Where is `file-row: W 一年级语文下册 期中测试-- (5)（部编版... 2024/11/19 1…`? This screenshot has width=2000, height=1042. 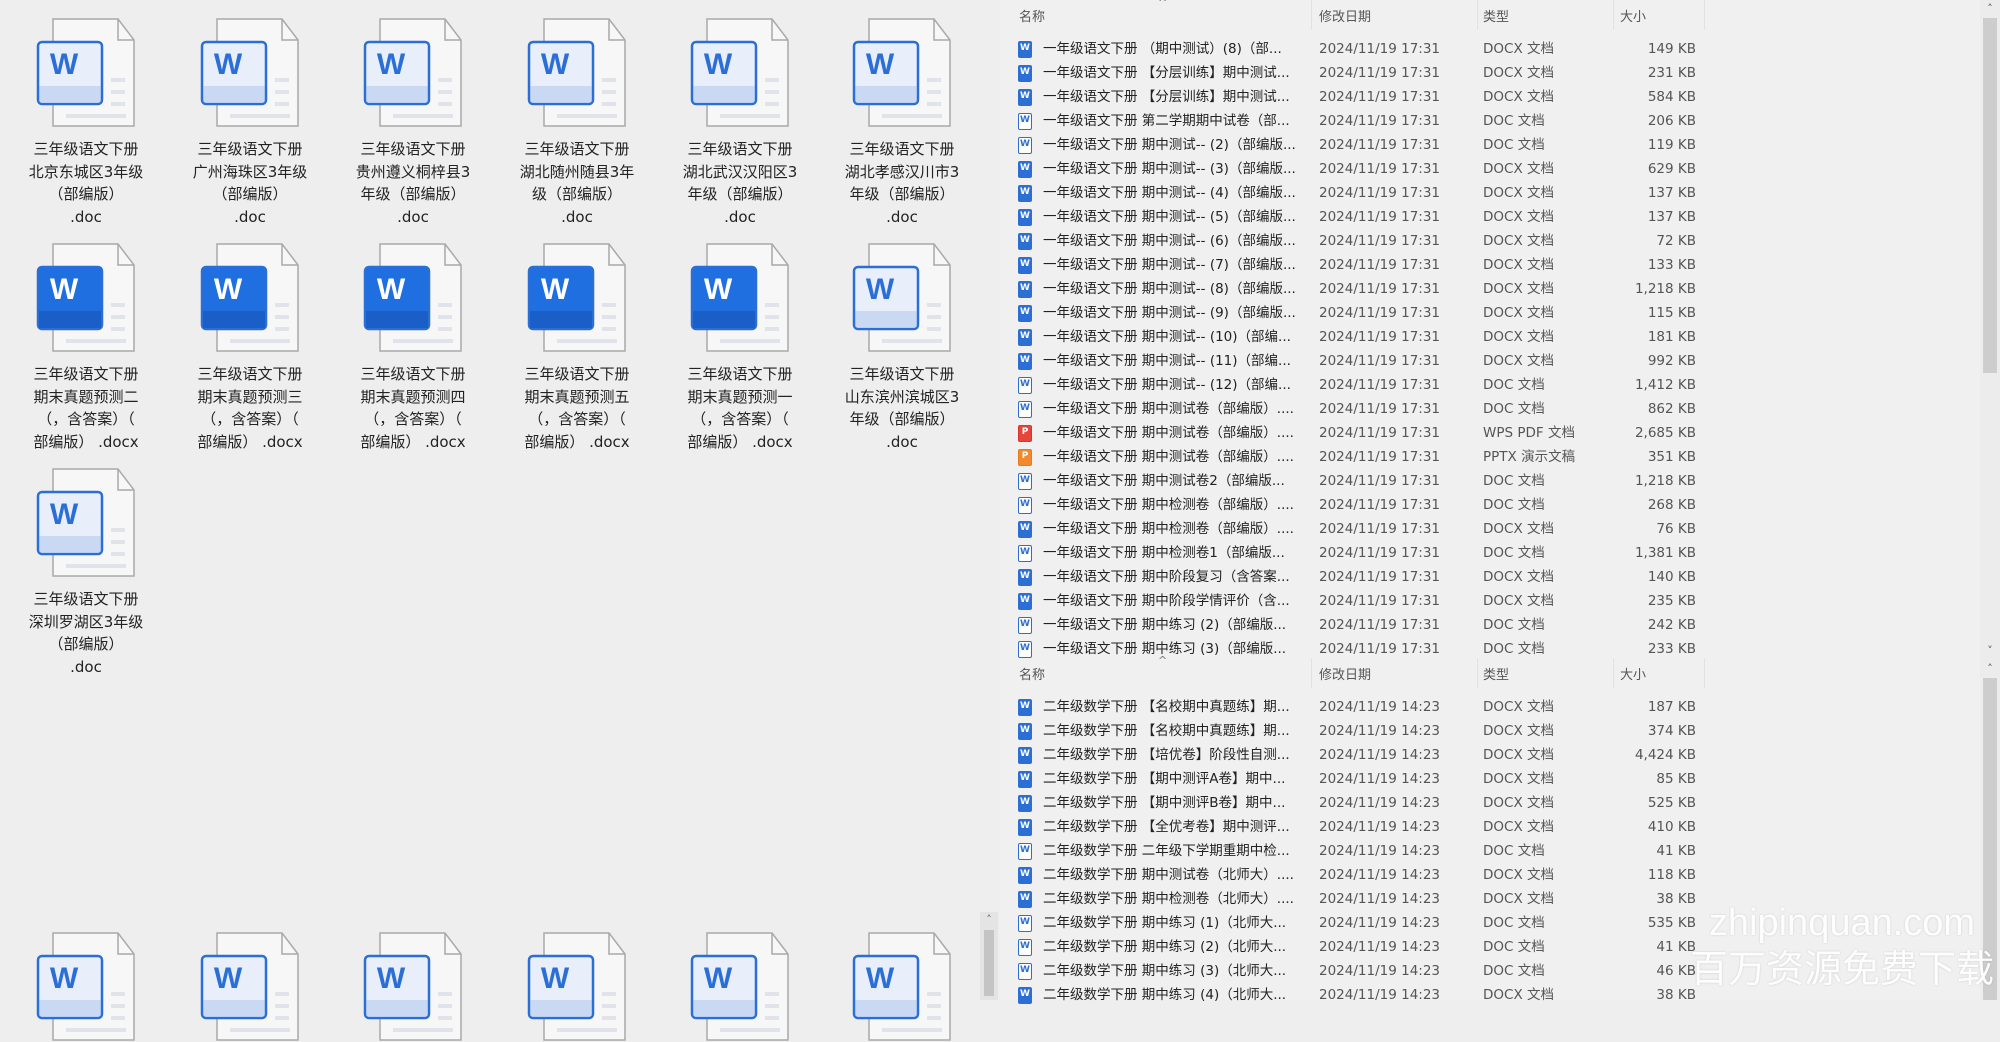 file-row: W 一年级语文下册 期中测试-- (5)（部编版... 2024/11/19 1… is located at coordinates (1490, 217).